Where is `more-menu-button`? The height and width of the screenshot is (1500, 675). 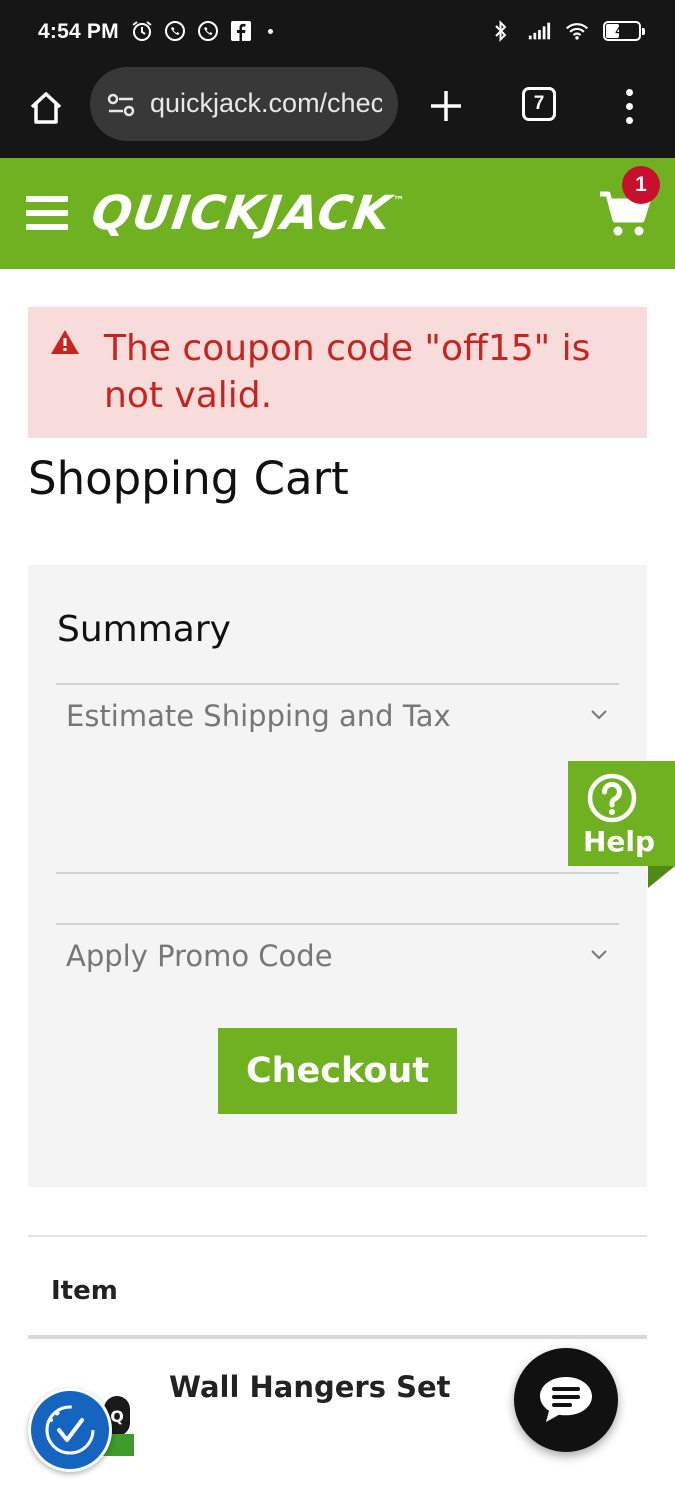 more-menu-button is located at coordinates (629, 106).